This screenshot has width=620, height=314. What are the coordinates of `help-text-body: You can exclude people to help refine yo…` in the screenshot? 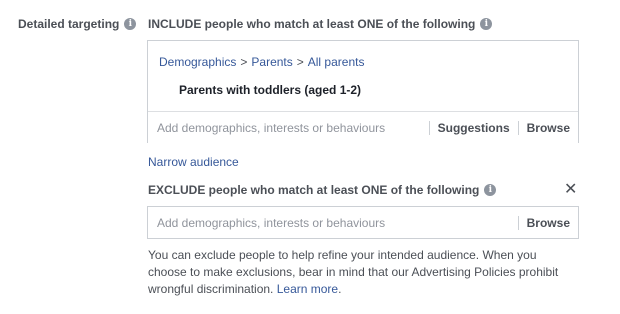 It's located at (353, 272).